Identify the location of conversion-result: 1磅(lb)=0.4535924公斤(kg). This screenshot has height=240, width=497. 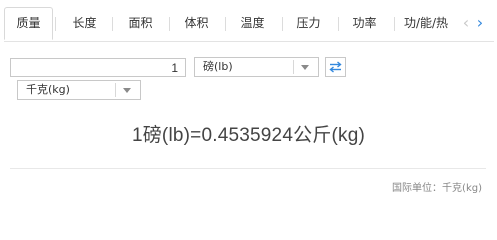
(248, 135).